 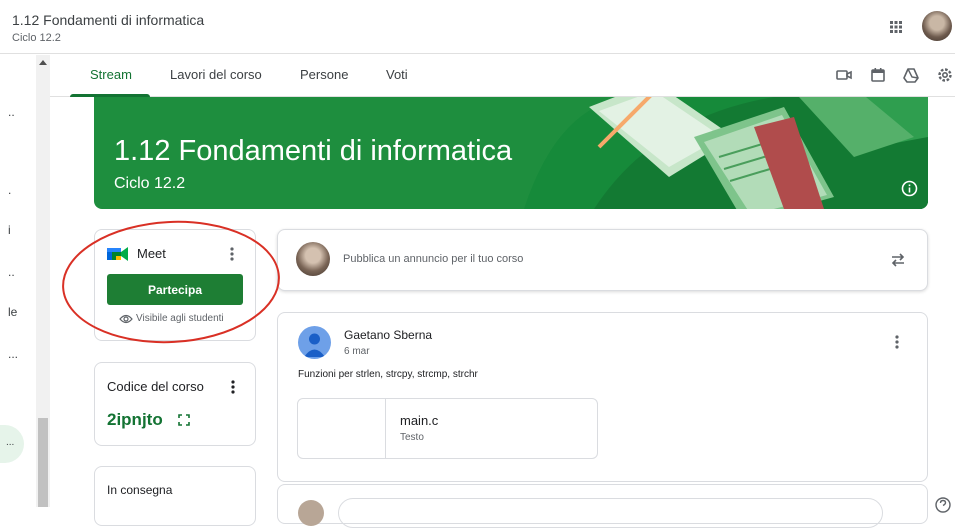 What do you see at coordinates (397, 74) in the screenshot?
I see `tab-voti: Voti` at bounding box center [397, 74].